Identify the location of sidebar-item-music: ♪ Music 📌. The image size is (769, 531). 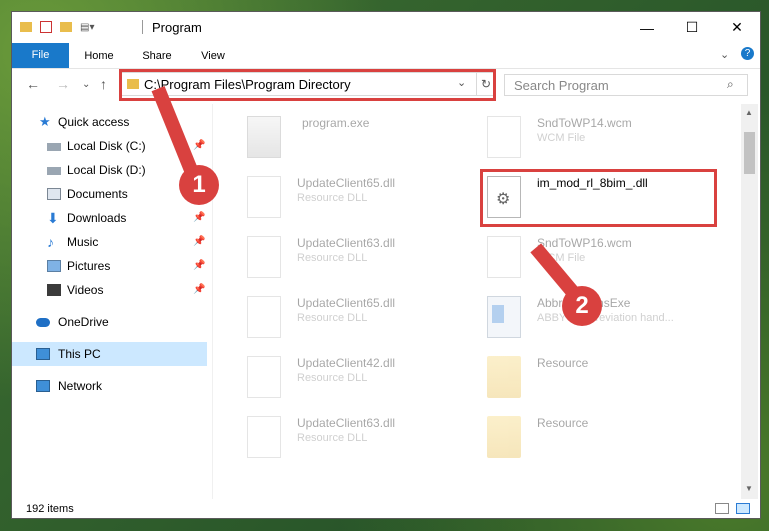
(109, 242).